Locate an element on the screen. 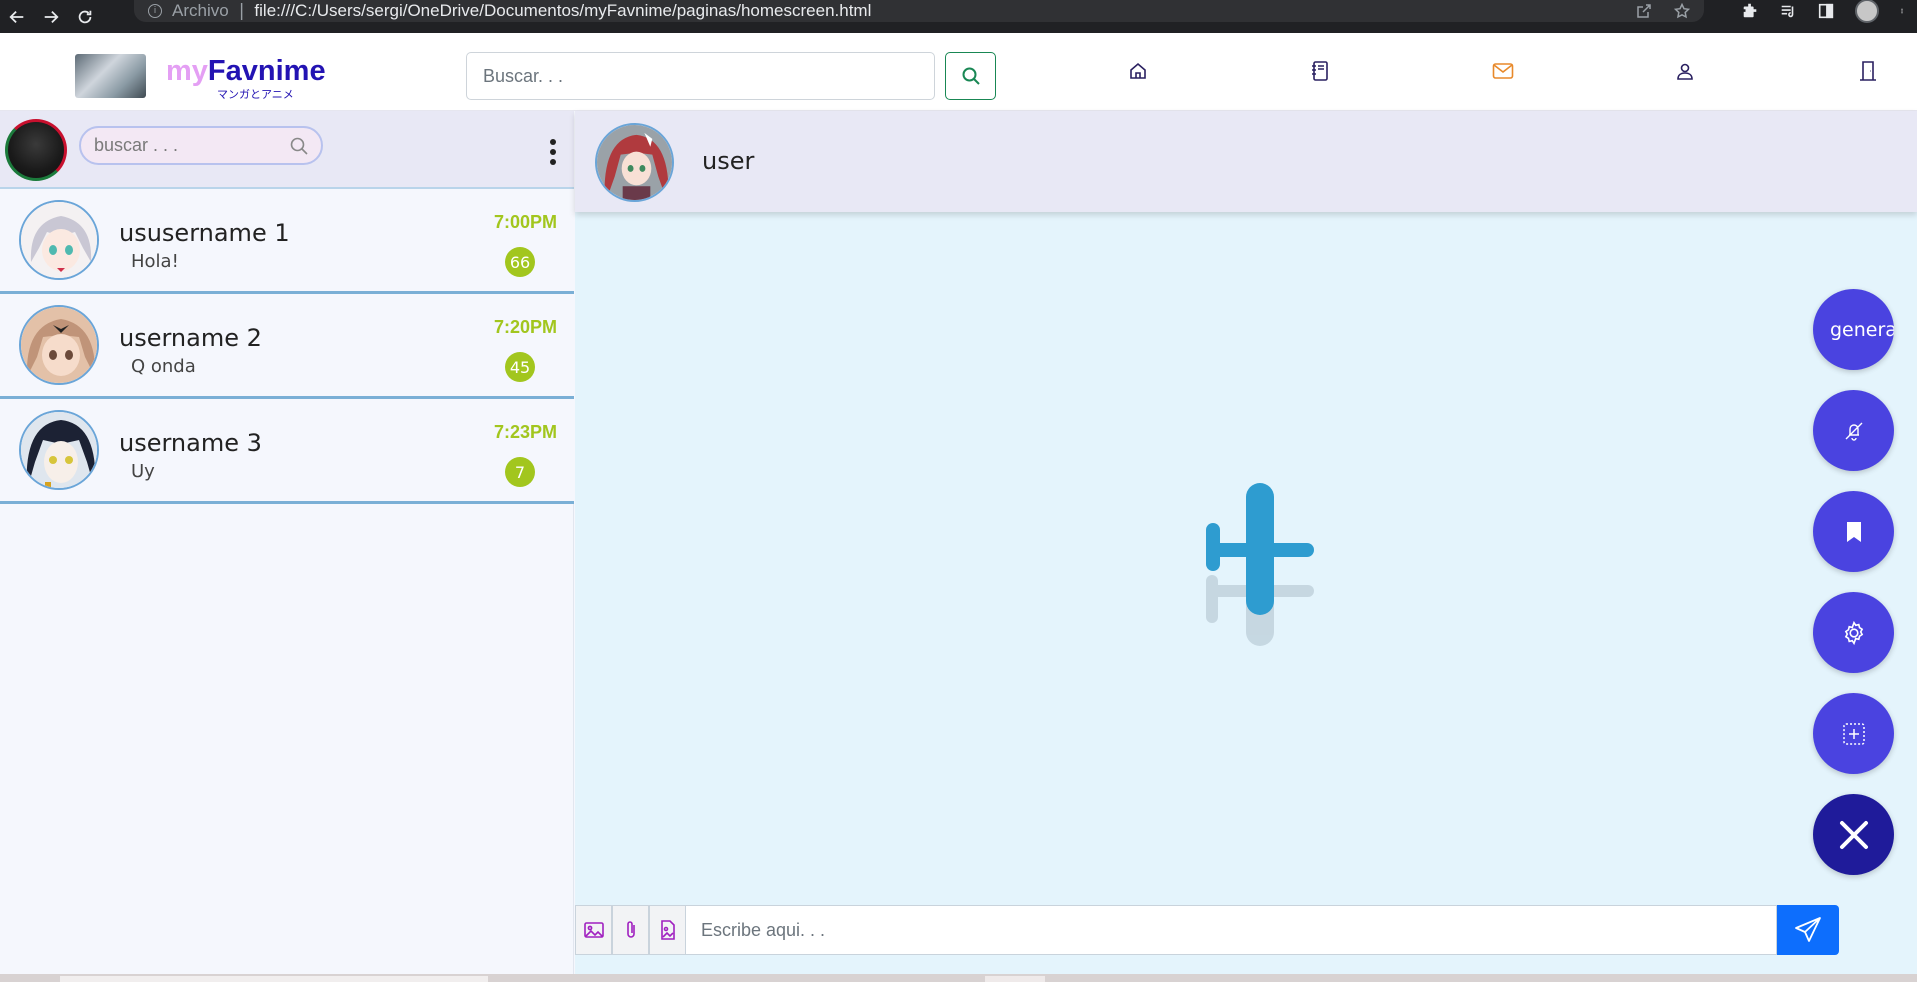  logo-image is located at coordinates (110, 76).